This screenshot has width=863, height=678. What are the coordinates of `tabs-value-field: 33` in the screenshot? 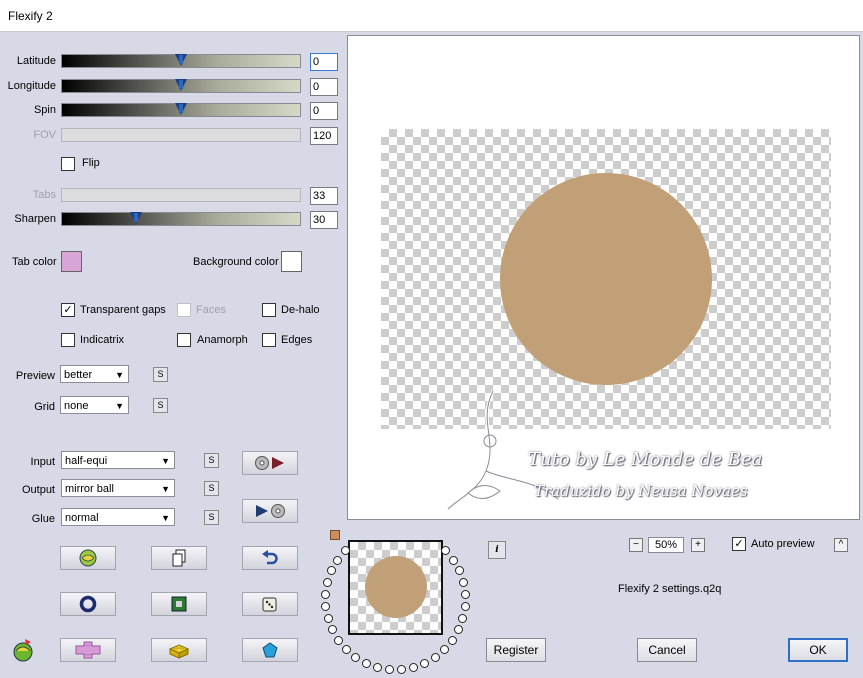 It's located at (324, 196).